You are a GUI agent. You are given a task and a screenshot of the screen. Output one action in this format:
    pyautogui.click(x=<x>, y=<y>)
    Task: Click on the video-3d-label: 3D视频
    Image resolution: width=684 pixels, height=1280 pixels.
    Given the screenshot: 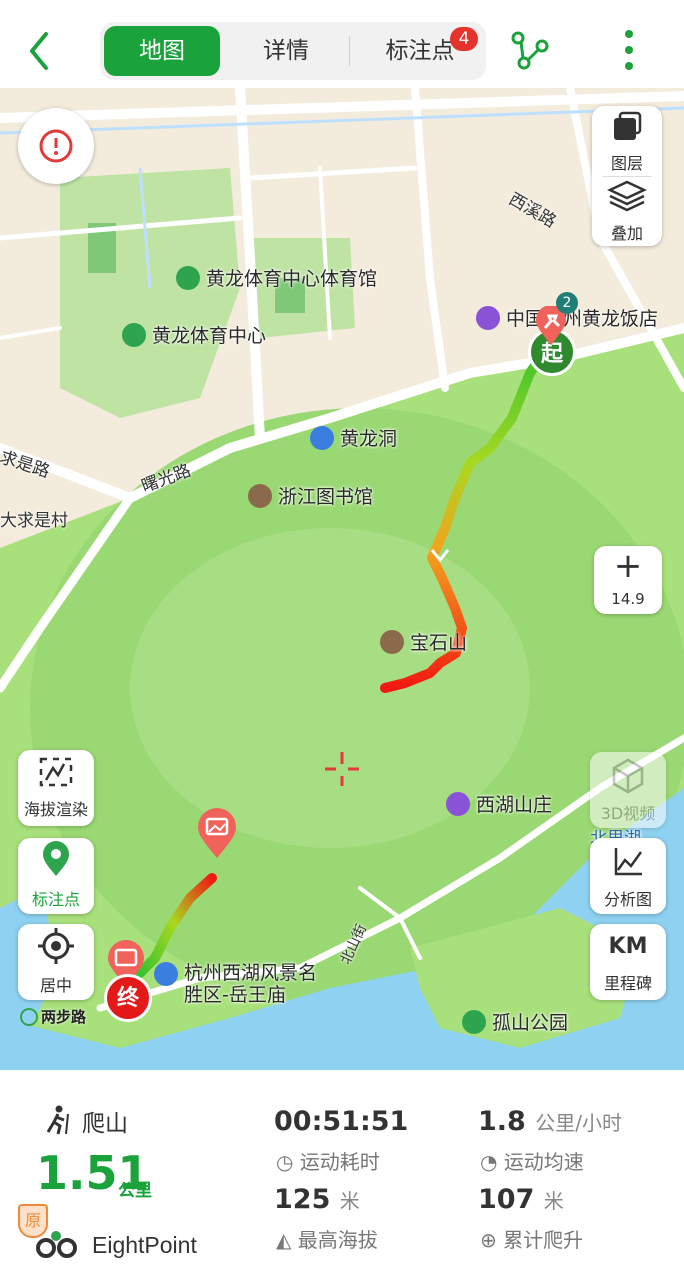 What is the action you would take?
    pyautogui.click(x=628, y=813)
    